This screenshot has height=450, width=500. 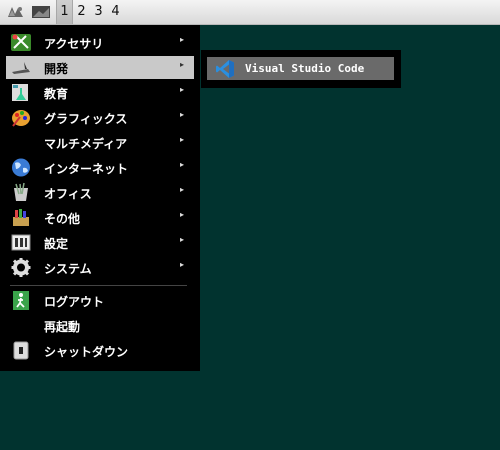 I want to click on development-submenu: Visual Studio Code, so click(x=301, y=69).